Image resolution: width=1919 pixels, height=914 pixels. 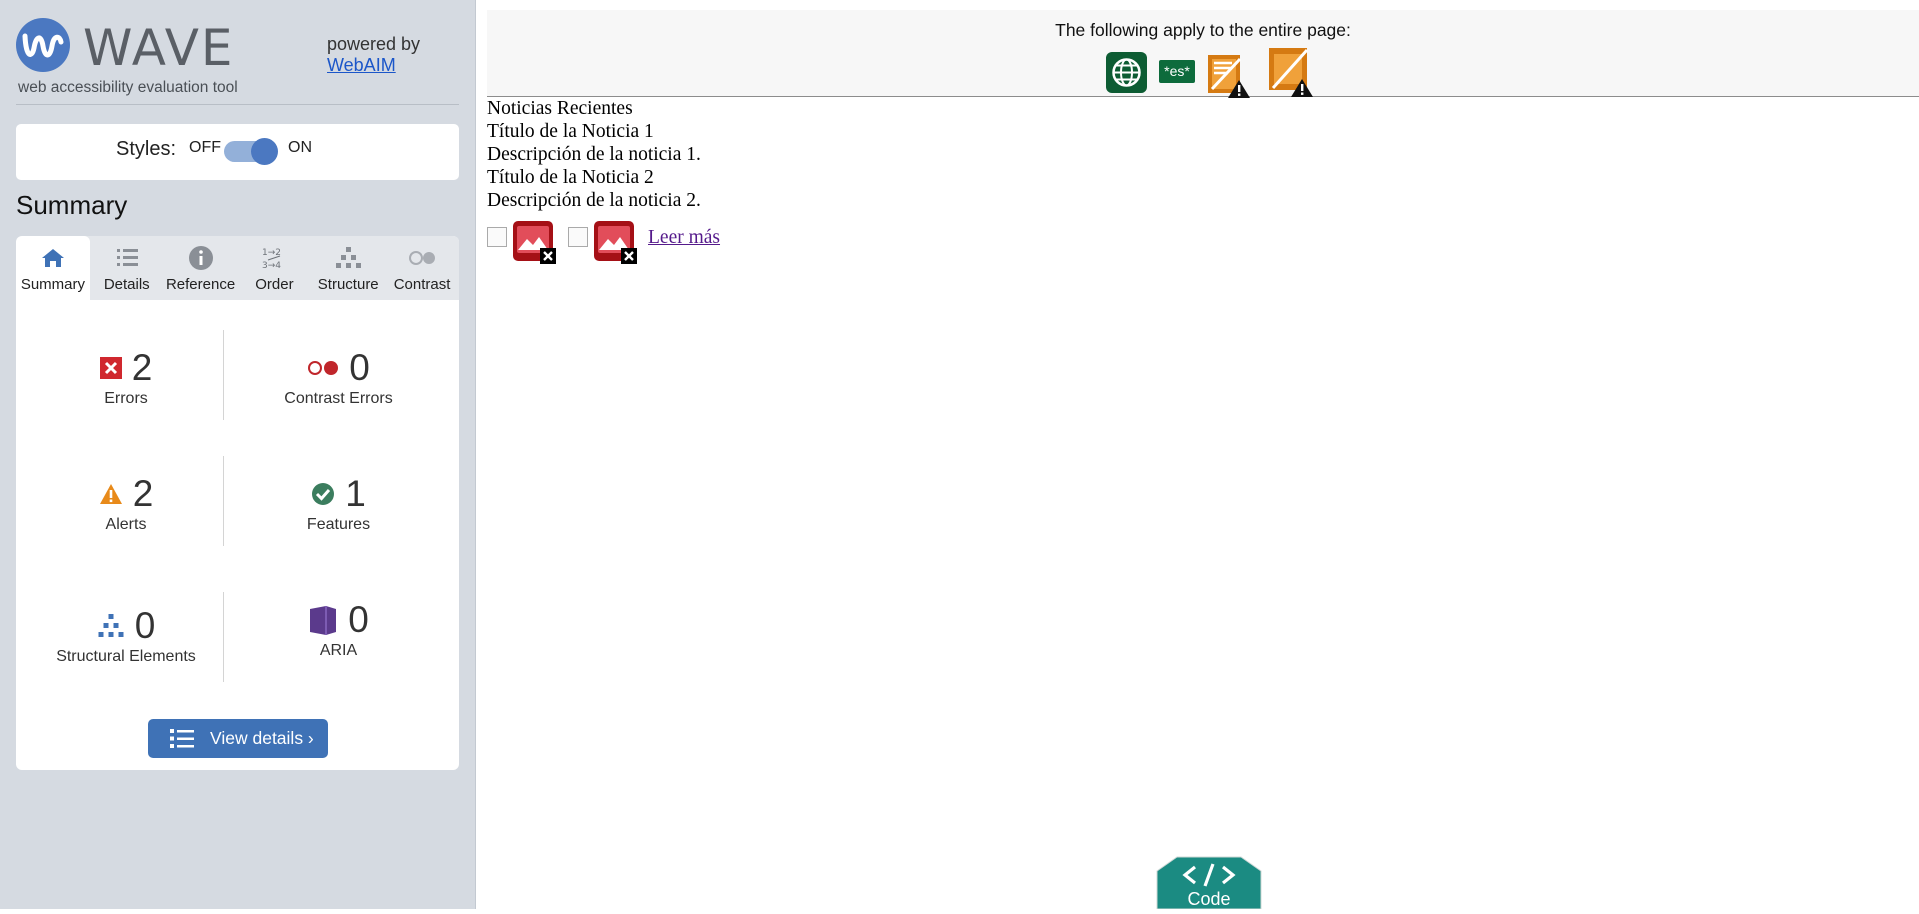 I want to click on contrast-errors-count: 0, so click(x=359, y=367).